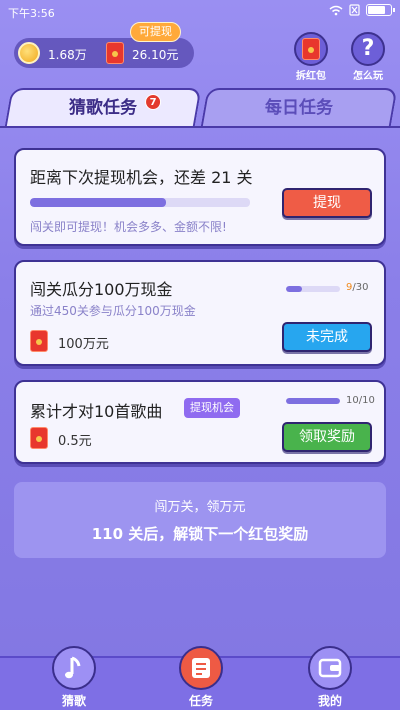 This screenshot has height=710, width=400. Describe the element at coordinates (360, 400) in the screenshot. I see `task-progress-text: 10/10` at that location.